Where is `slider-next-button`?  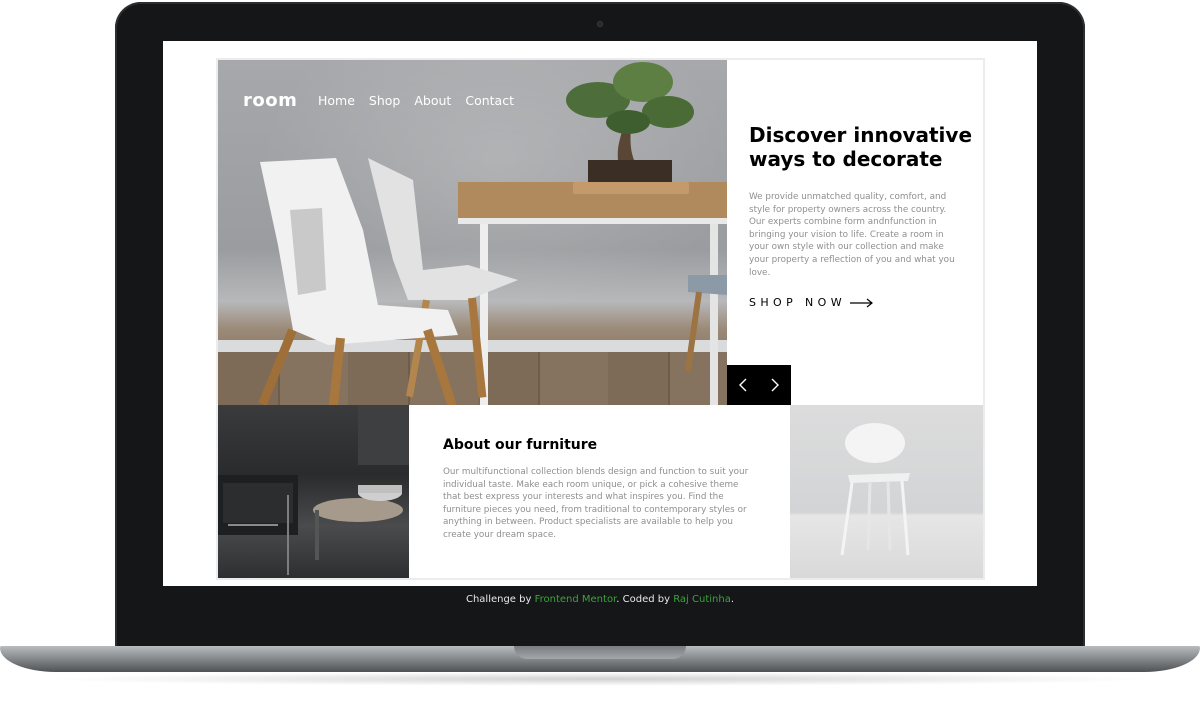
slider-next-button is located at coordinates (775, 385).